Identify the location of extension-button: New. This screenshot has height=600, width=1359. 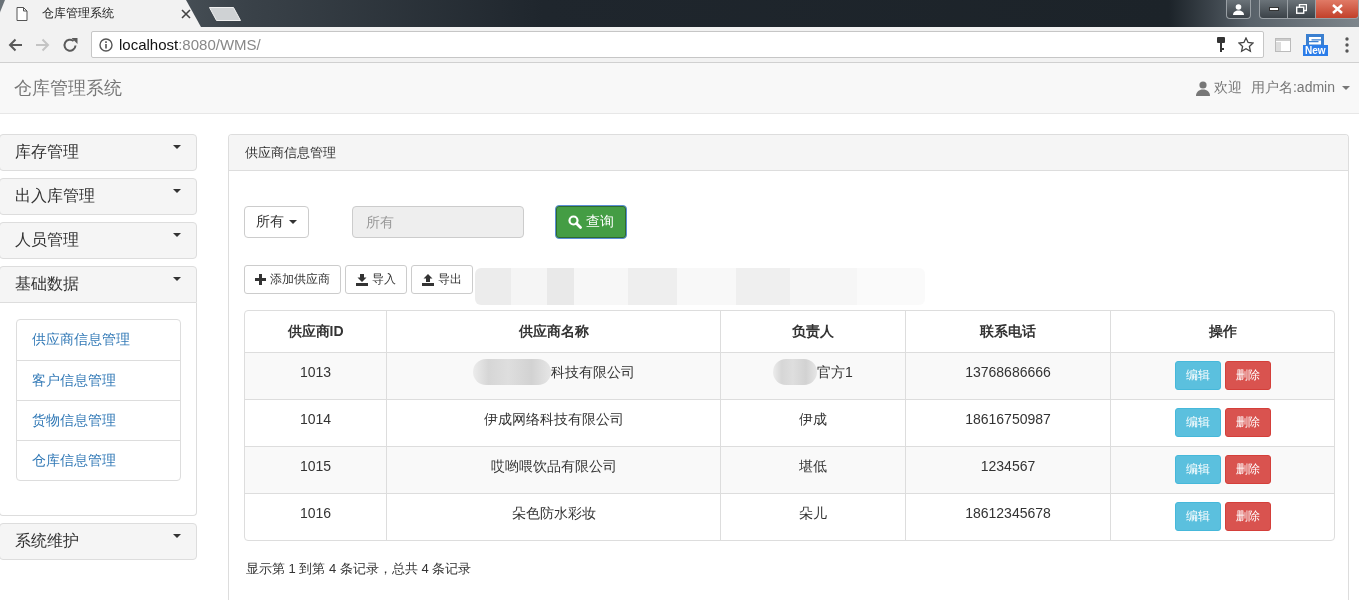
(1315, 44).